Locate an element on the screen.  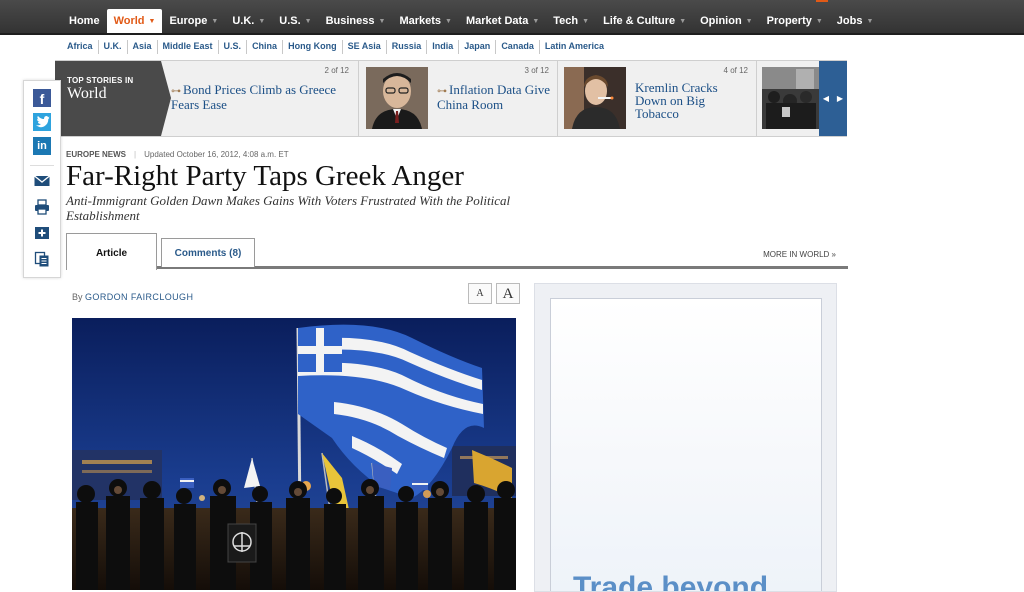
top-stories-caption: TOP STORIES IN is located at coordinates (100, 80).